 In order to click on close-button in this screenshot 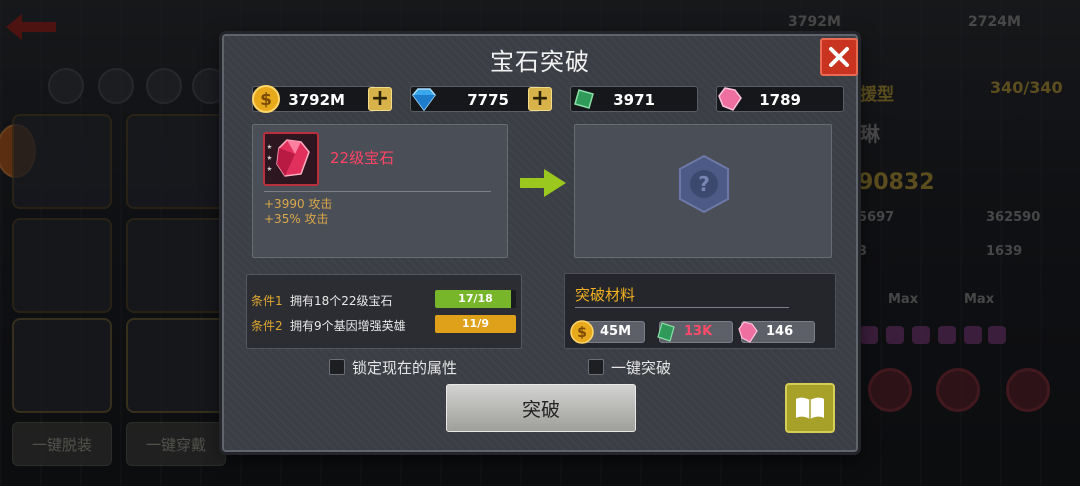, I will do `click(839, 57)`.